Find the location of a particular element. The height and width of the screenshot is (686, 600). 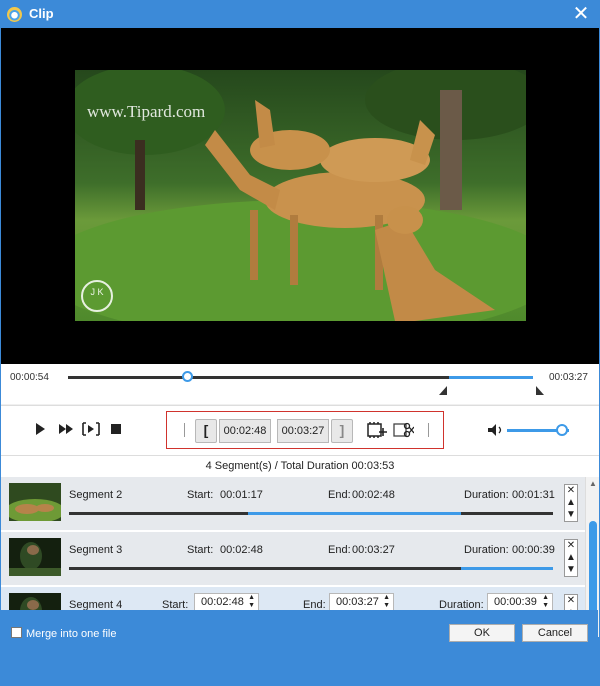

close-icon: ✕ is located at coordinates (581, 14).